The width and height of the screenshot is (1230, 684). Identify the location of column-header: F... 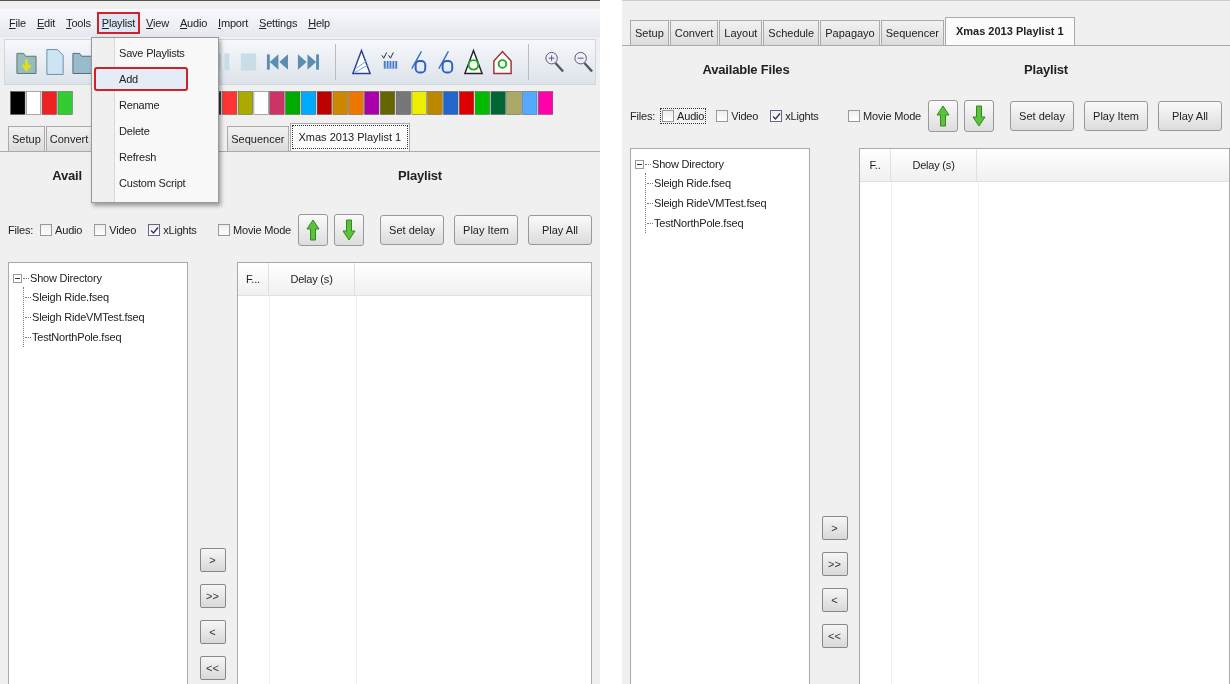
(875, 165).